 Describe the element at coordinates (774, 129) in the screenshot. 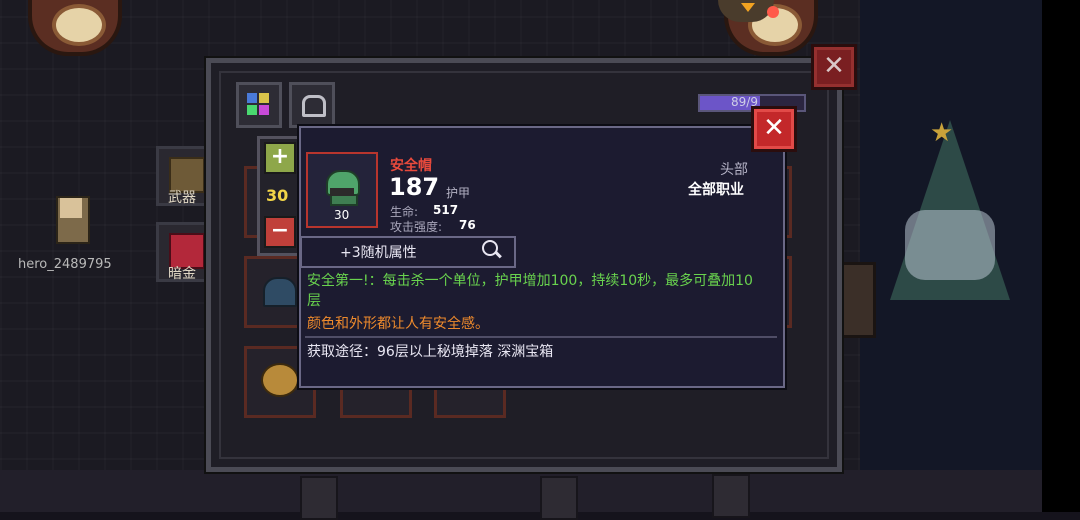

I see `close-tooltip-button: ✕` at that location.